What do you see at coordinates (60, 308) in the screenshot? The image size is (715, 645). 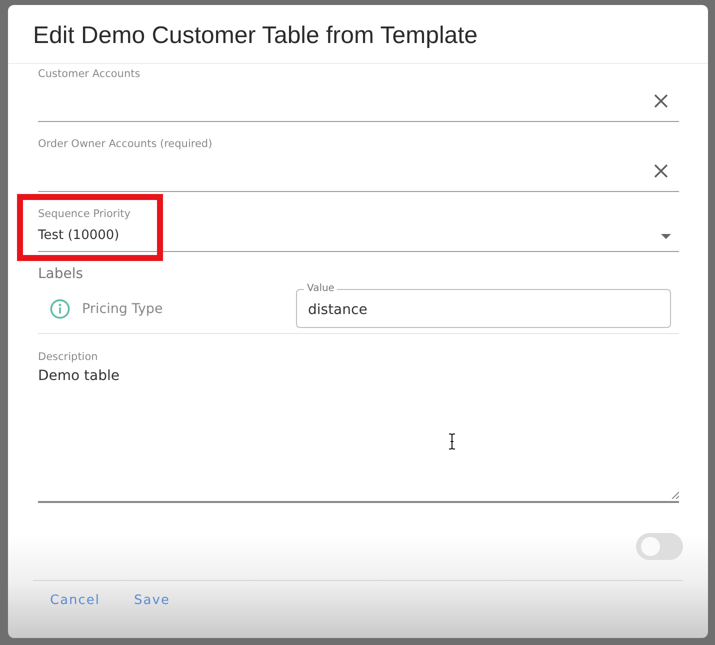 I see `info-icon` at bounding box center [60, 308].